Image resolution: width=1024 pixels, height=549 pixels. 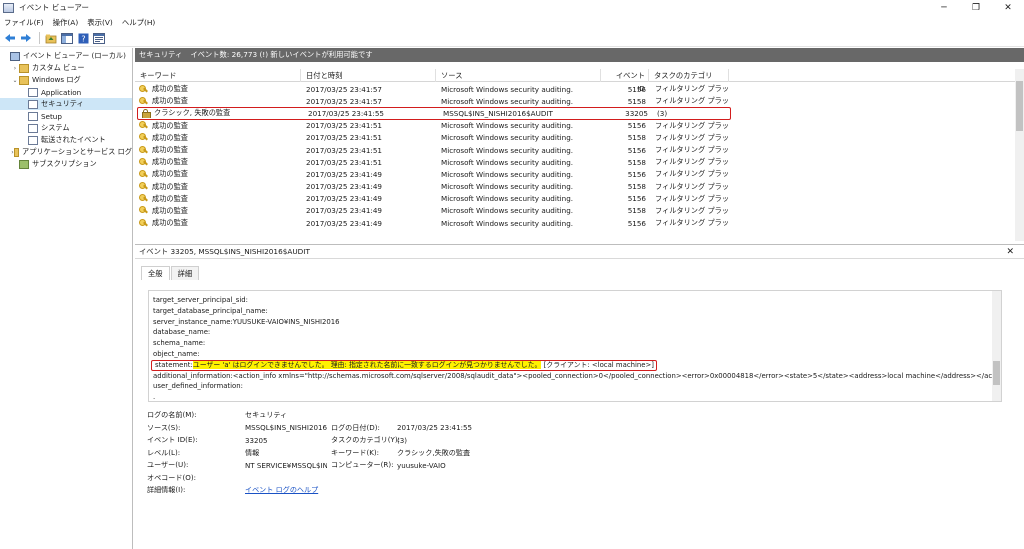 I want to click on event-log-help-link: イベント ログのヘルプ, so click(x=281, y=490).